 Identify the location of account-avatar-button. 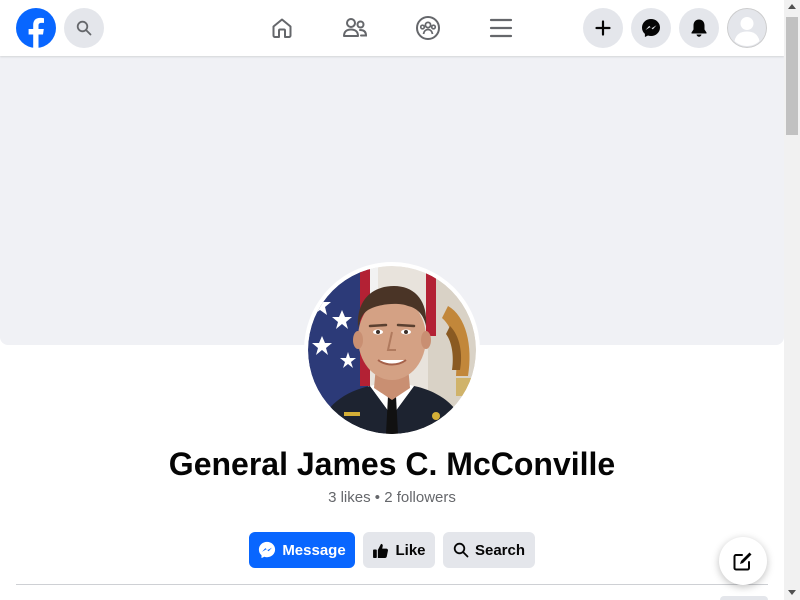
(747, 28).